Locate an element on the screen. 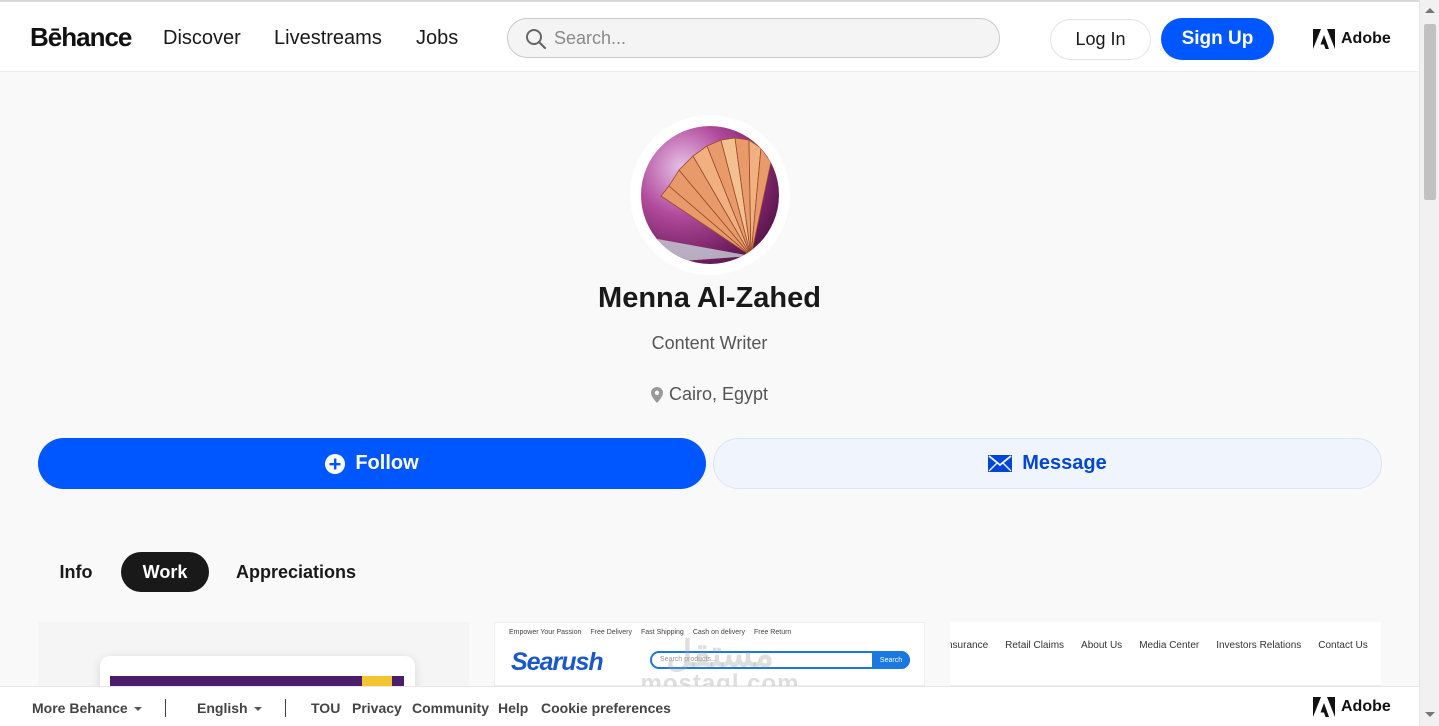 The width and height of the screenshot is (1439, 726). thumbnail-nav-item: Media Center is located at coordinates (1169, 645).